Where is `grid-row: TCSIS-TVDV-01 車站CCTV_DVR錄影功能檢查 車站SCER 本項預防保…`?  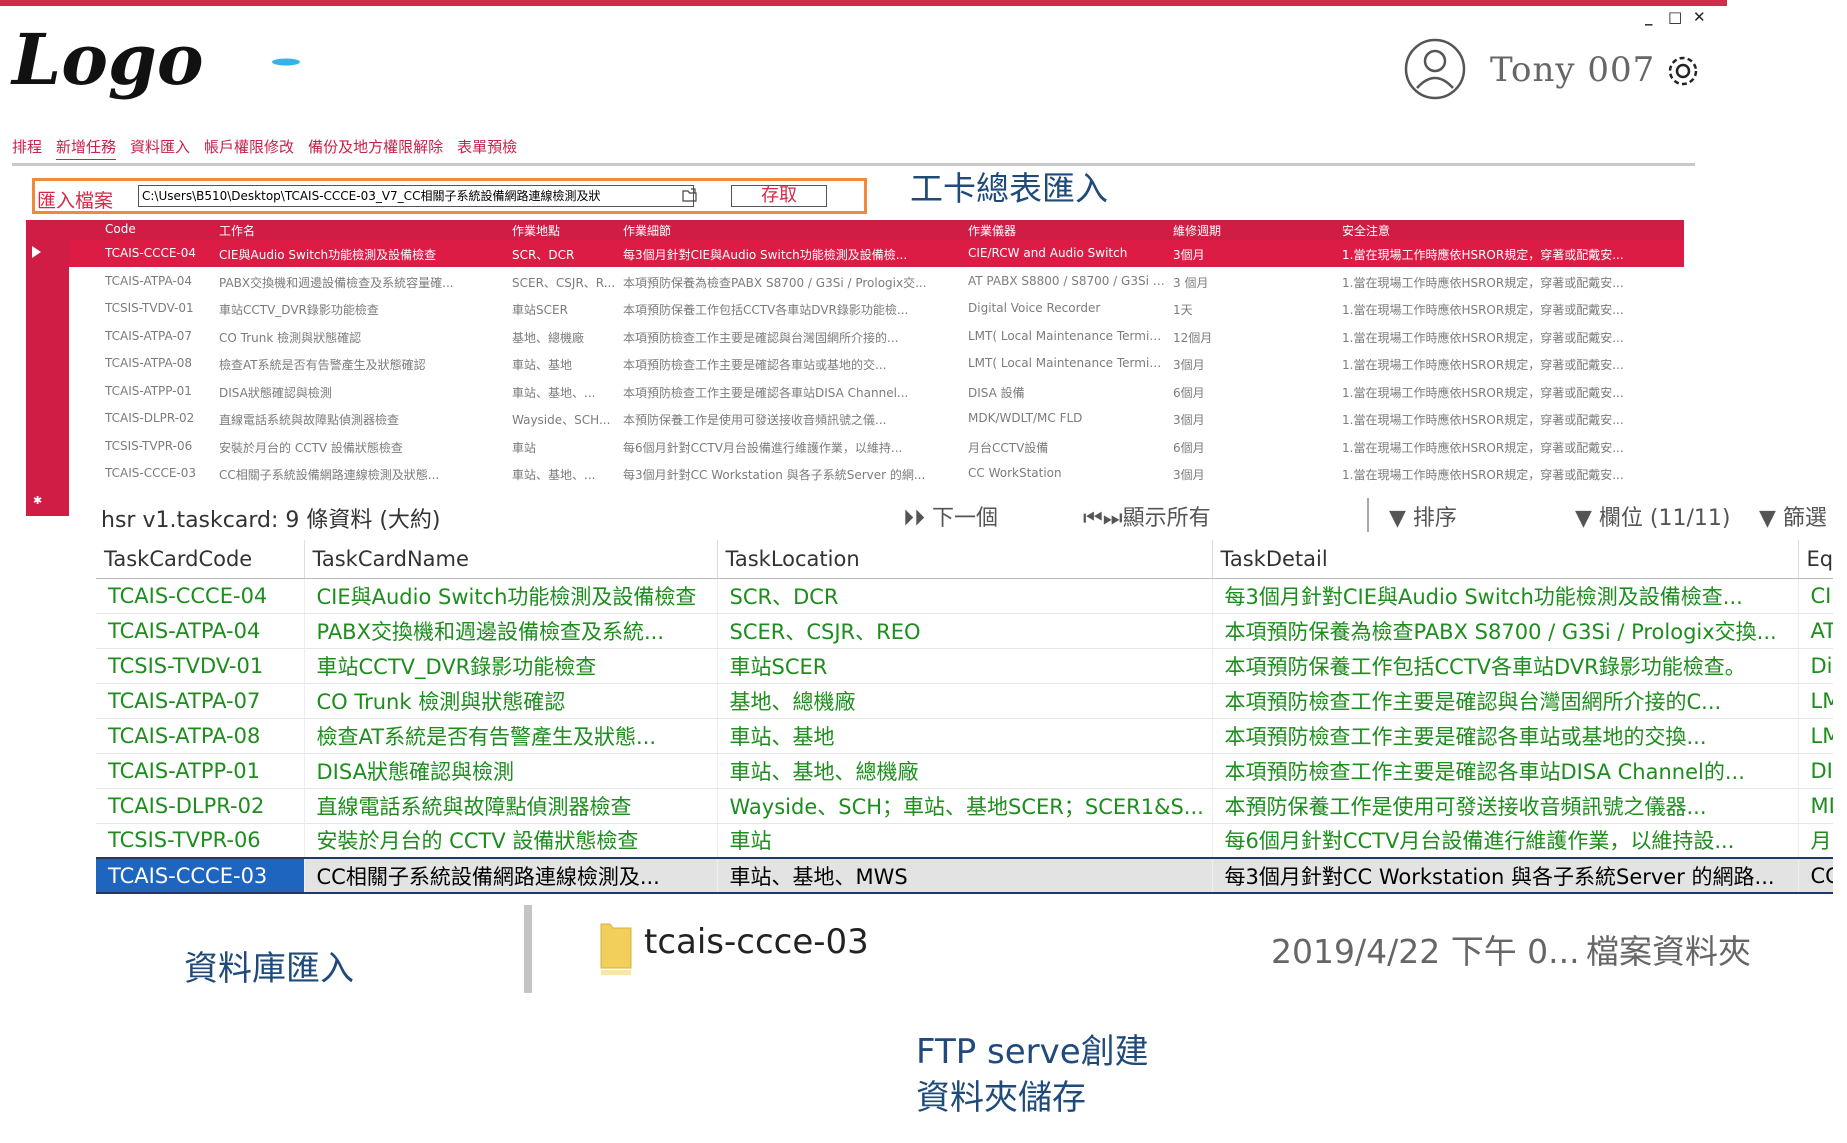 grid-row: TCSIS-TVDV-01 車站CCTV_DVR錄影功能檢查 車站SCER 本項預防保… is located at coordinates (876, 308).